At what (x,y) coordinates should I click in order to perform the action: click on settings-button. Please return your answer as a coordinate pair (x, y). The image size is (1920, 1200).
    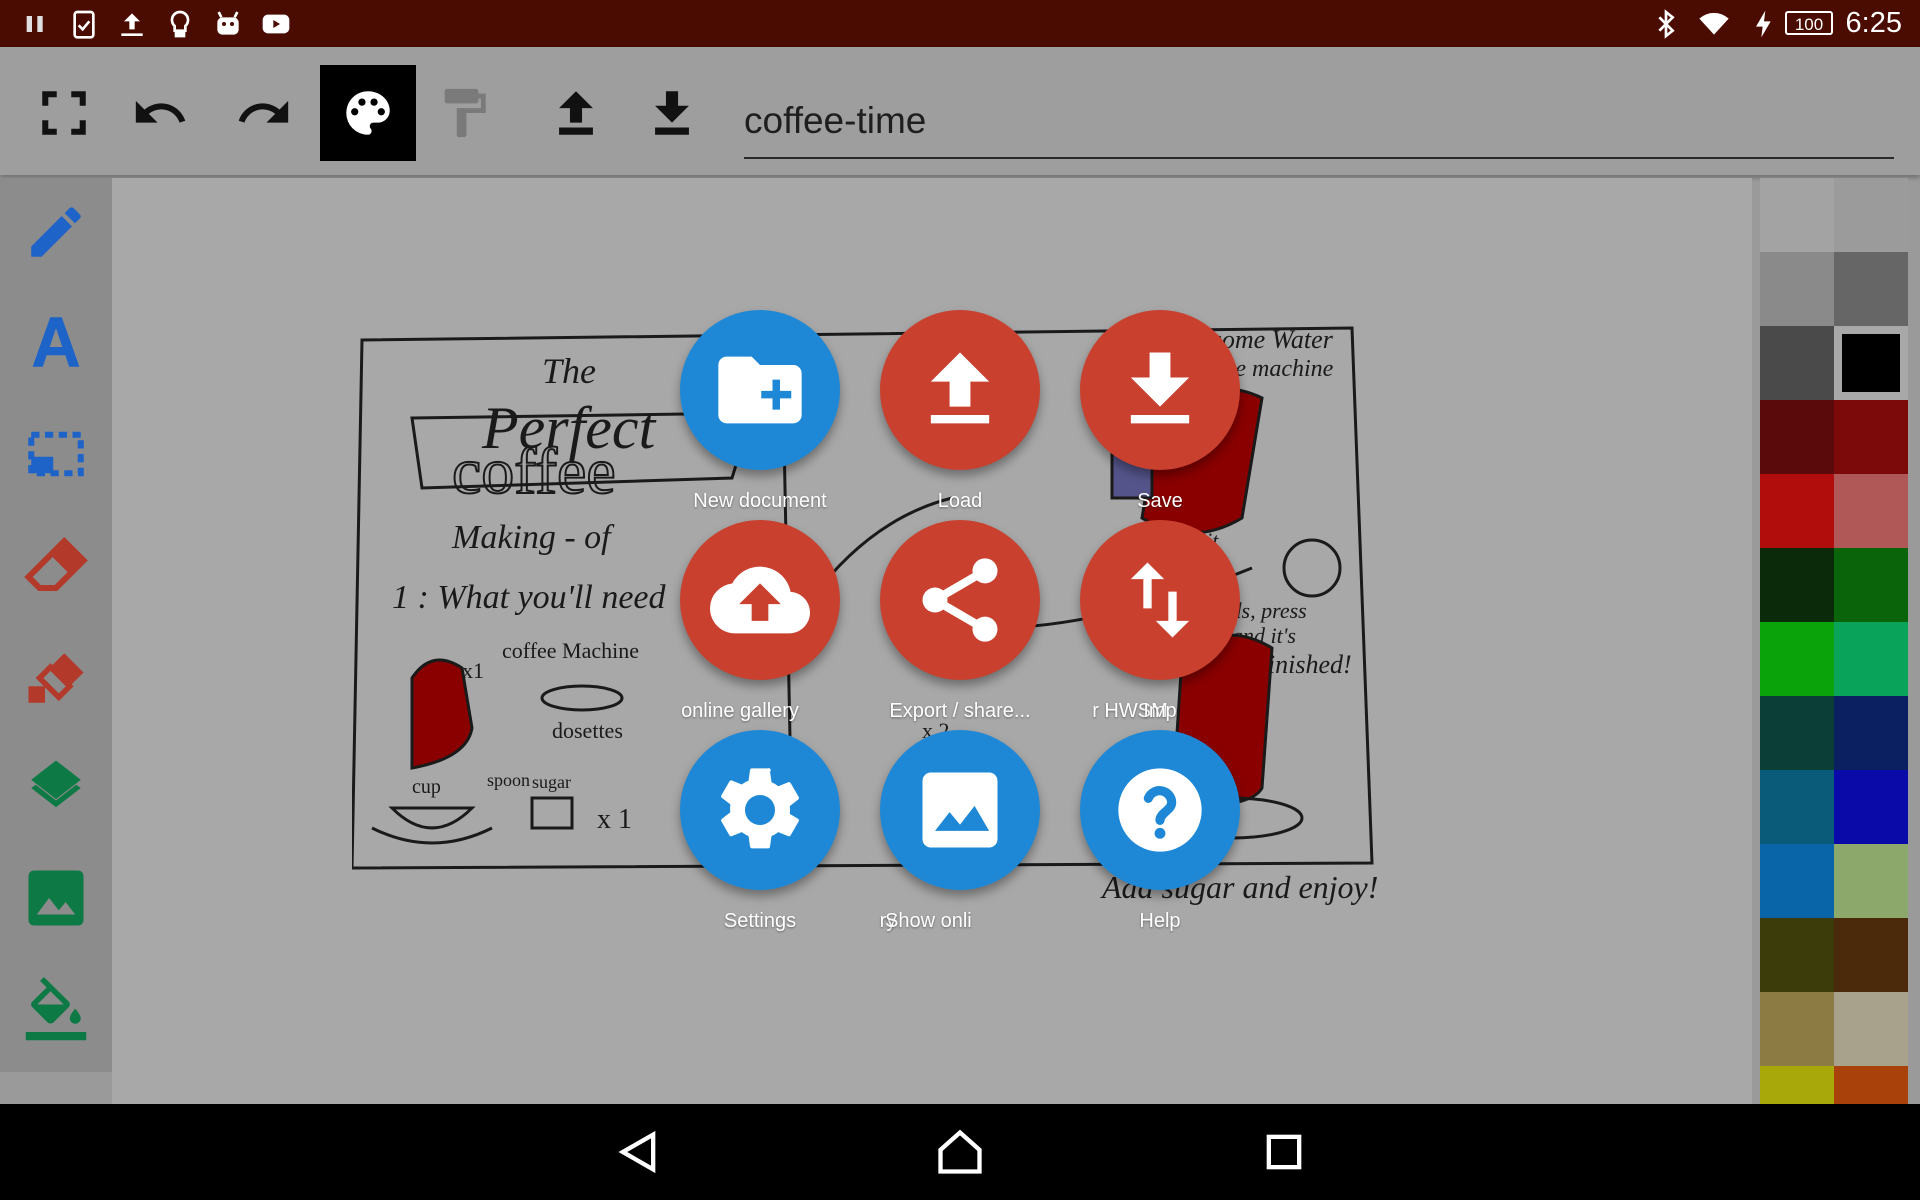
    Looking at the image, I should click on (760, 810).